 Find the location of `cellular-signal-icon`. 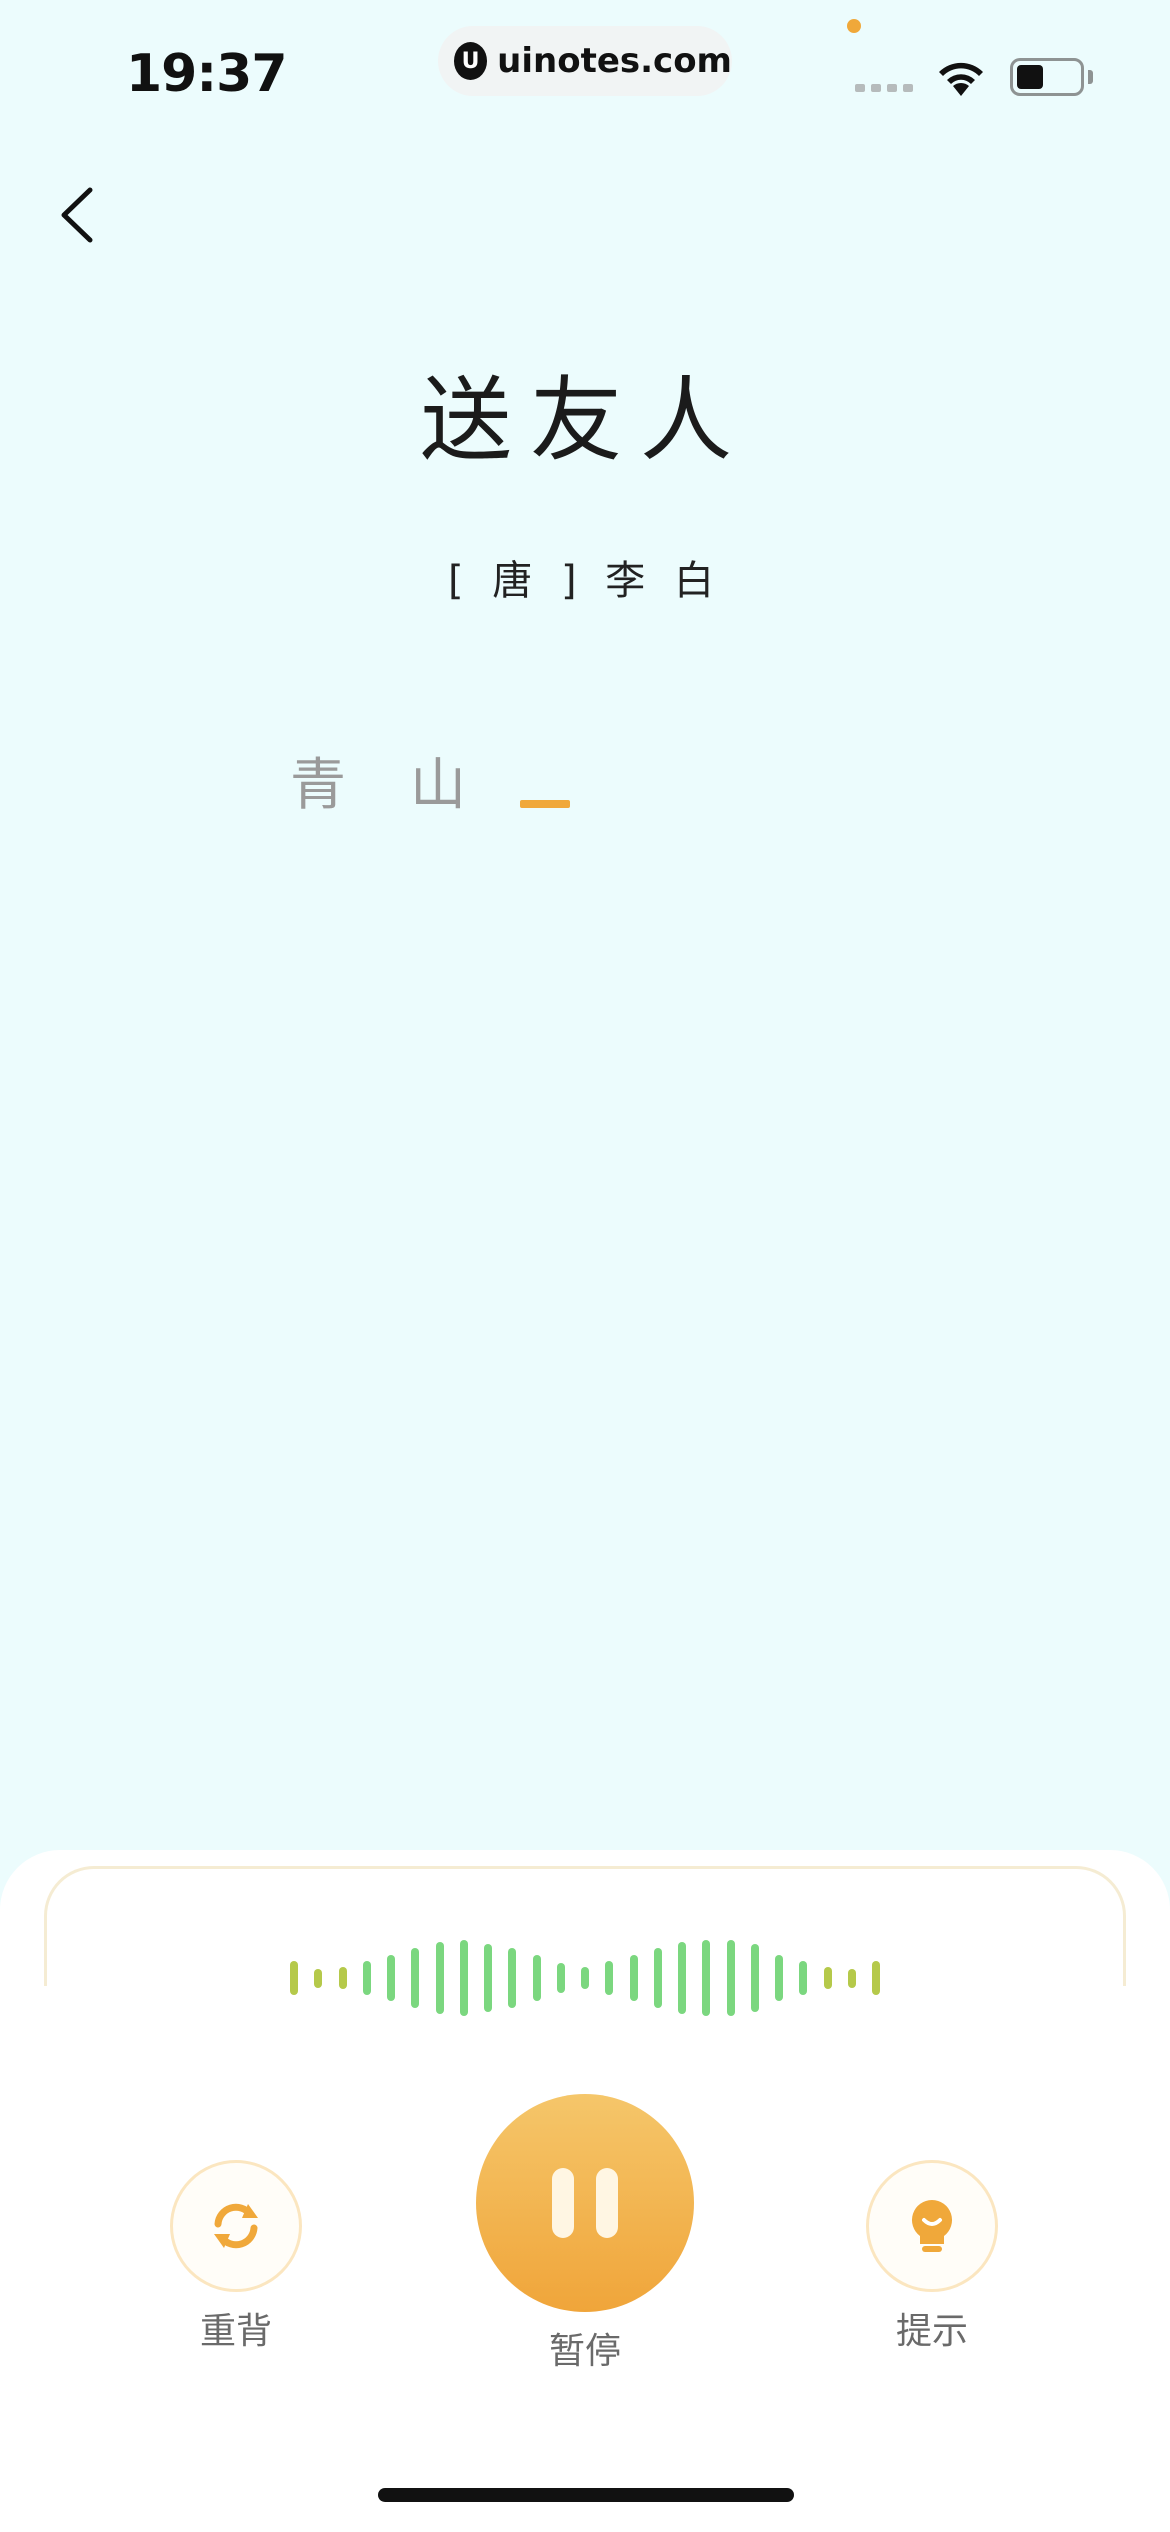

cellular-signal-icon is located at coordinates (884, 88).